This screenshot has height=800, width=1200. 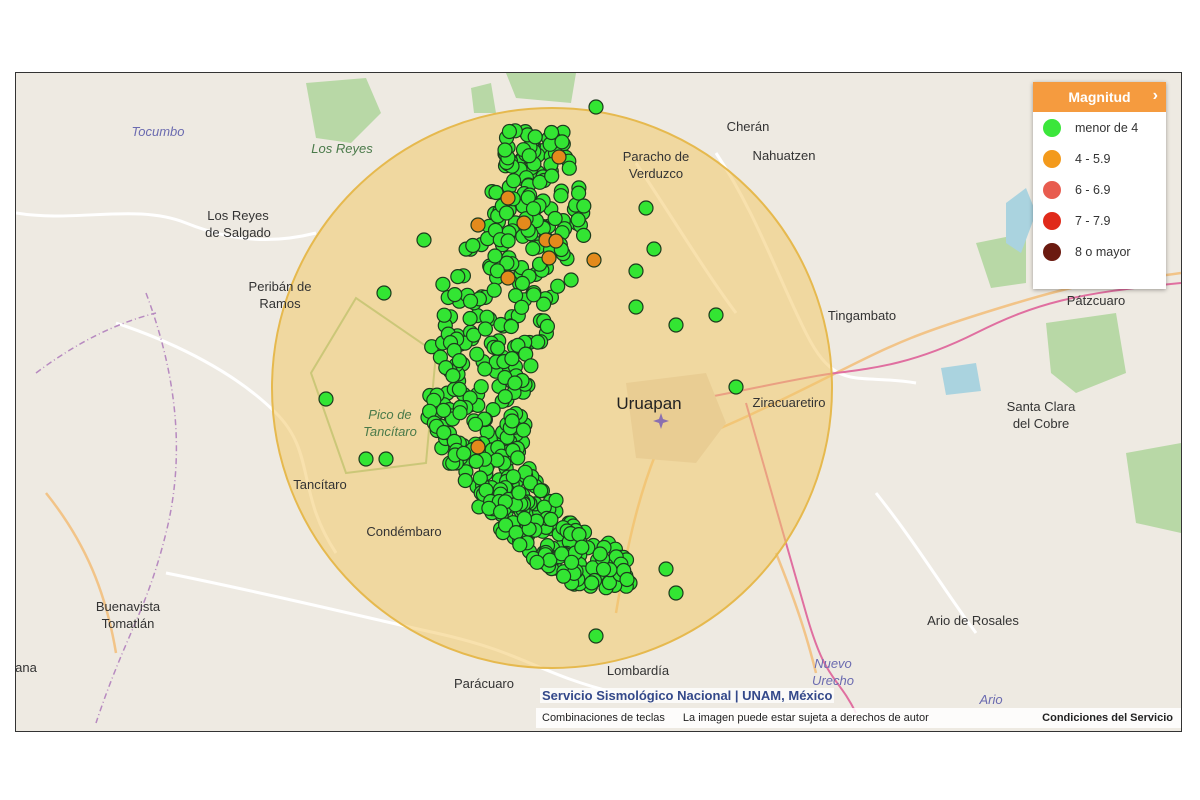 I want to click on keyboard-shortcuts-link: Combinaciones de teclas, so click(x=603, y=718).